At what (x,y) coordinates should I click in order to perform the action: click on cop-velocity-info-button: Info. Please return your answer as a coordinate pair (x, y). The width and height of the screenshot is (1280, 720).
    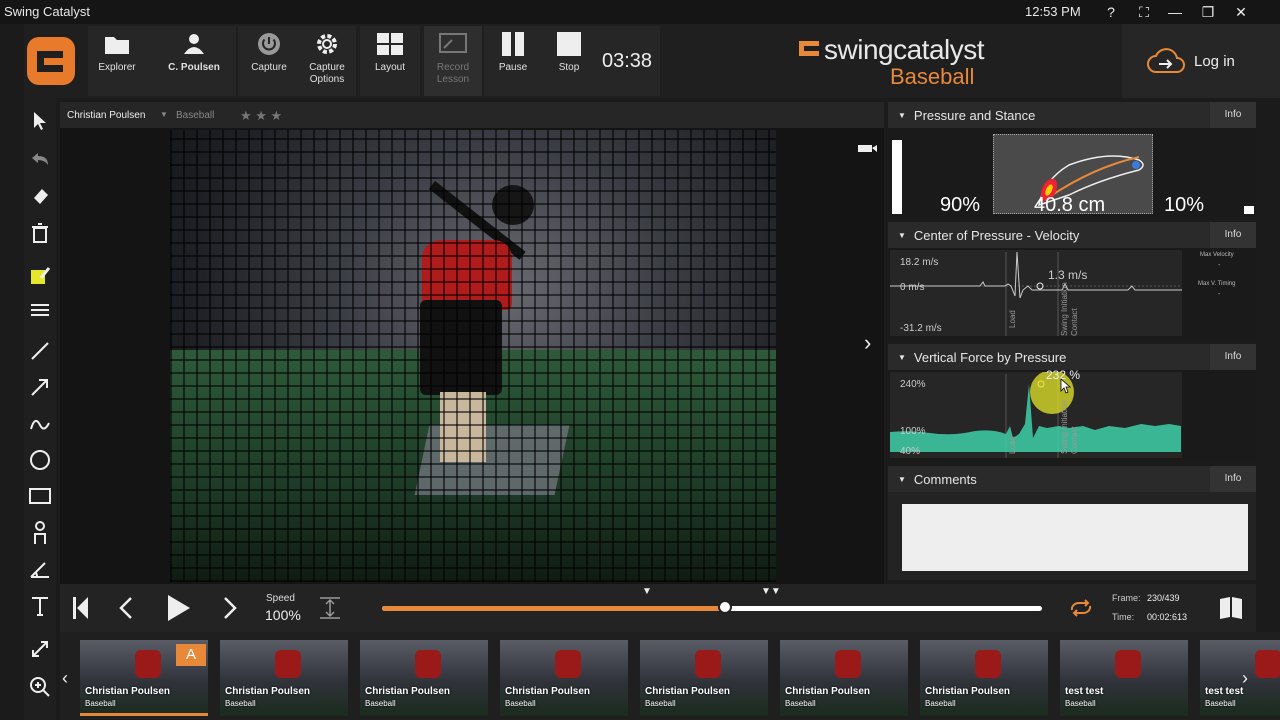
    Looking at the image, I should click on (1233, 235).